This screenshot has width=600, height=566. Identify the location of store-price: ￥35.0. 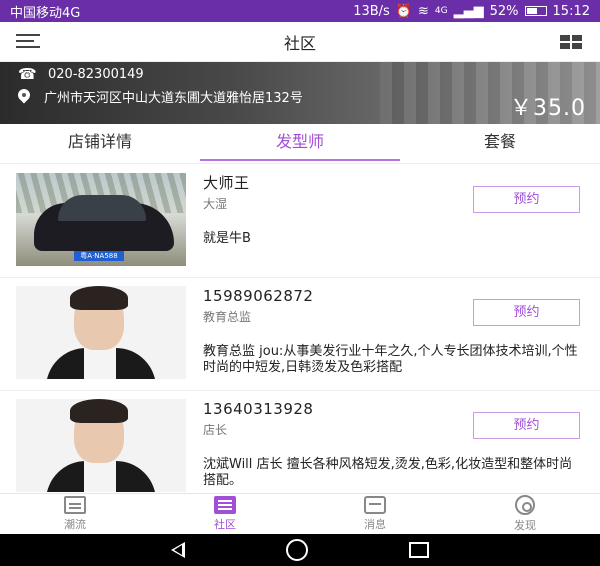
(548, 108).